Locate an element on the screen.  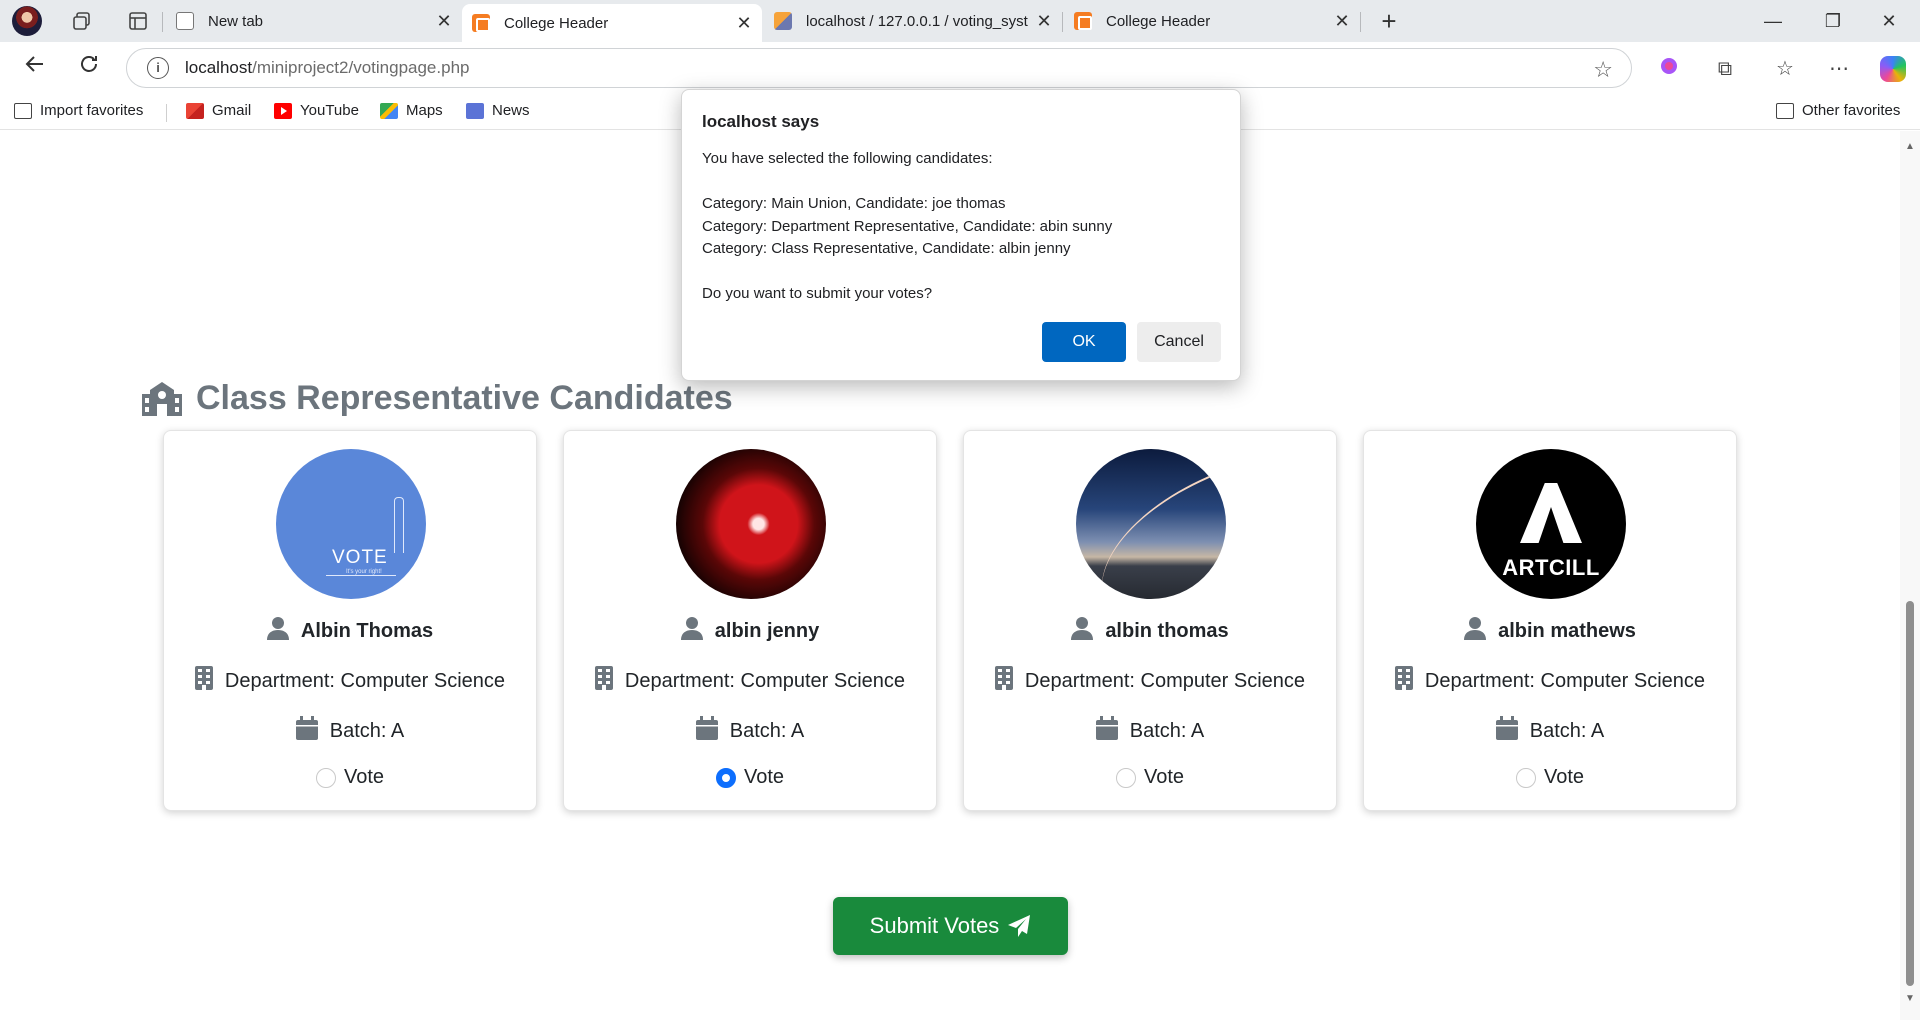
bookmark-gmail: Gmail is located at coordinates (218, 110).